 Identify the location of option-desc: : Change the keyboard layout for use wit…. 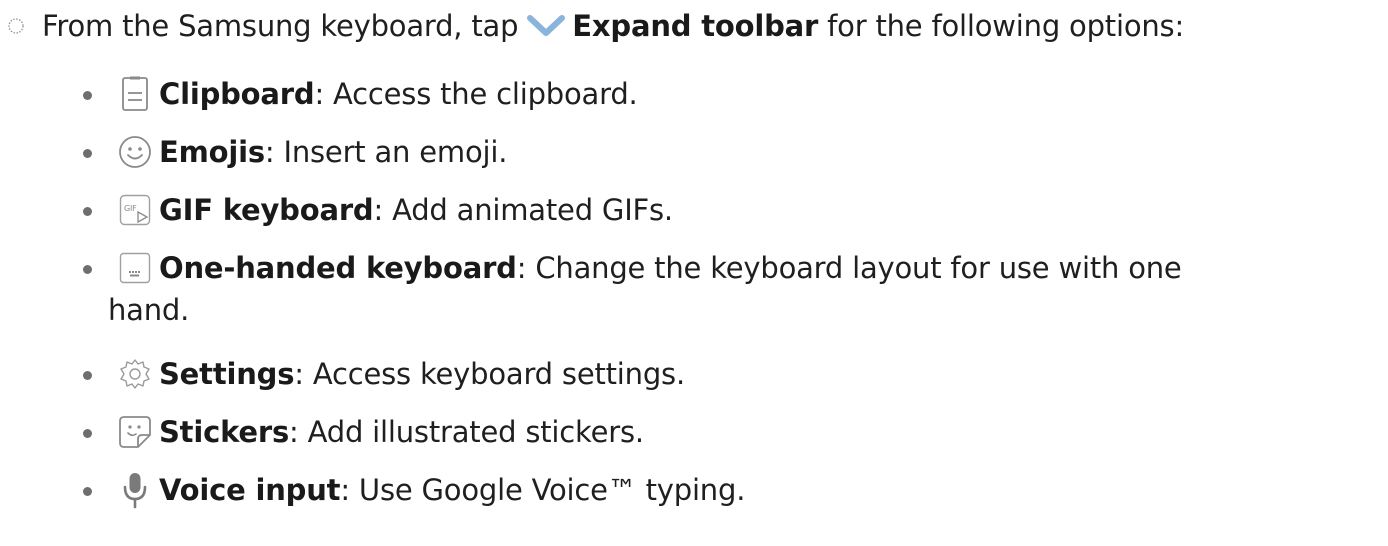
(849, 268).